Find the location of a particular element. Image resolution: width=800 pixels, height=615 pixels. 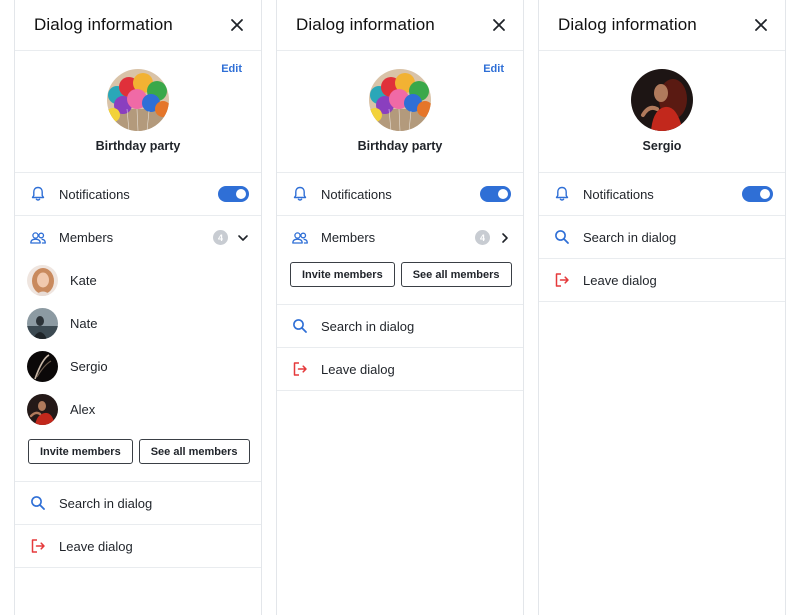

chevron-down-icon is located at coordinates (243, 238).